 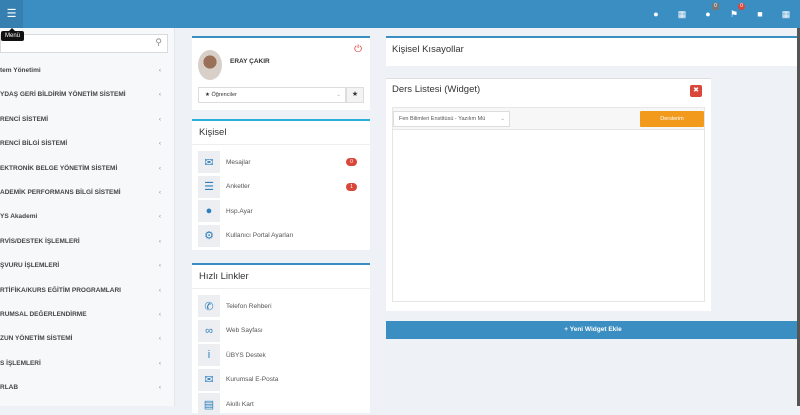 I want to click on personal-item: ✉ Mesajlar 0, so click(x=281, y=162).